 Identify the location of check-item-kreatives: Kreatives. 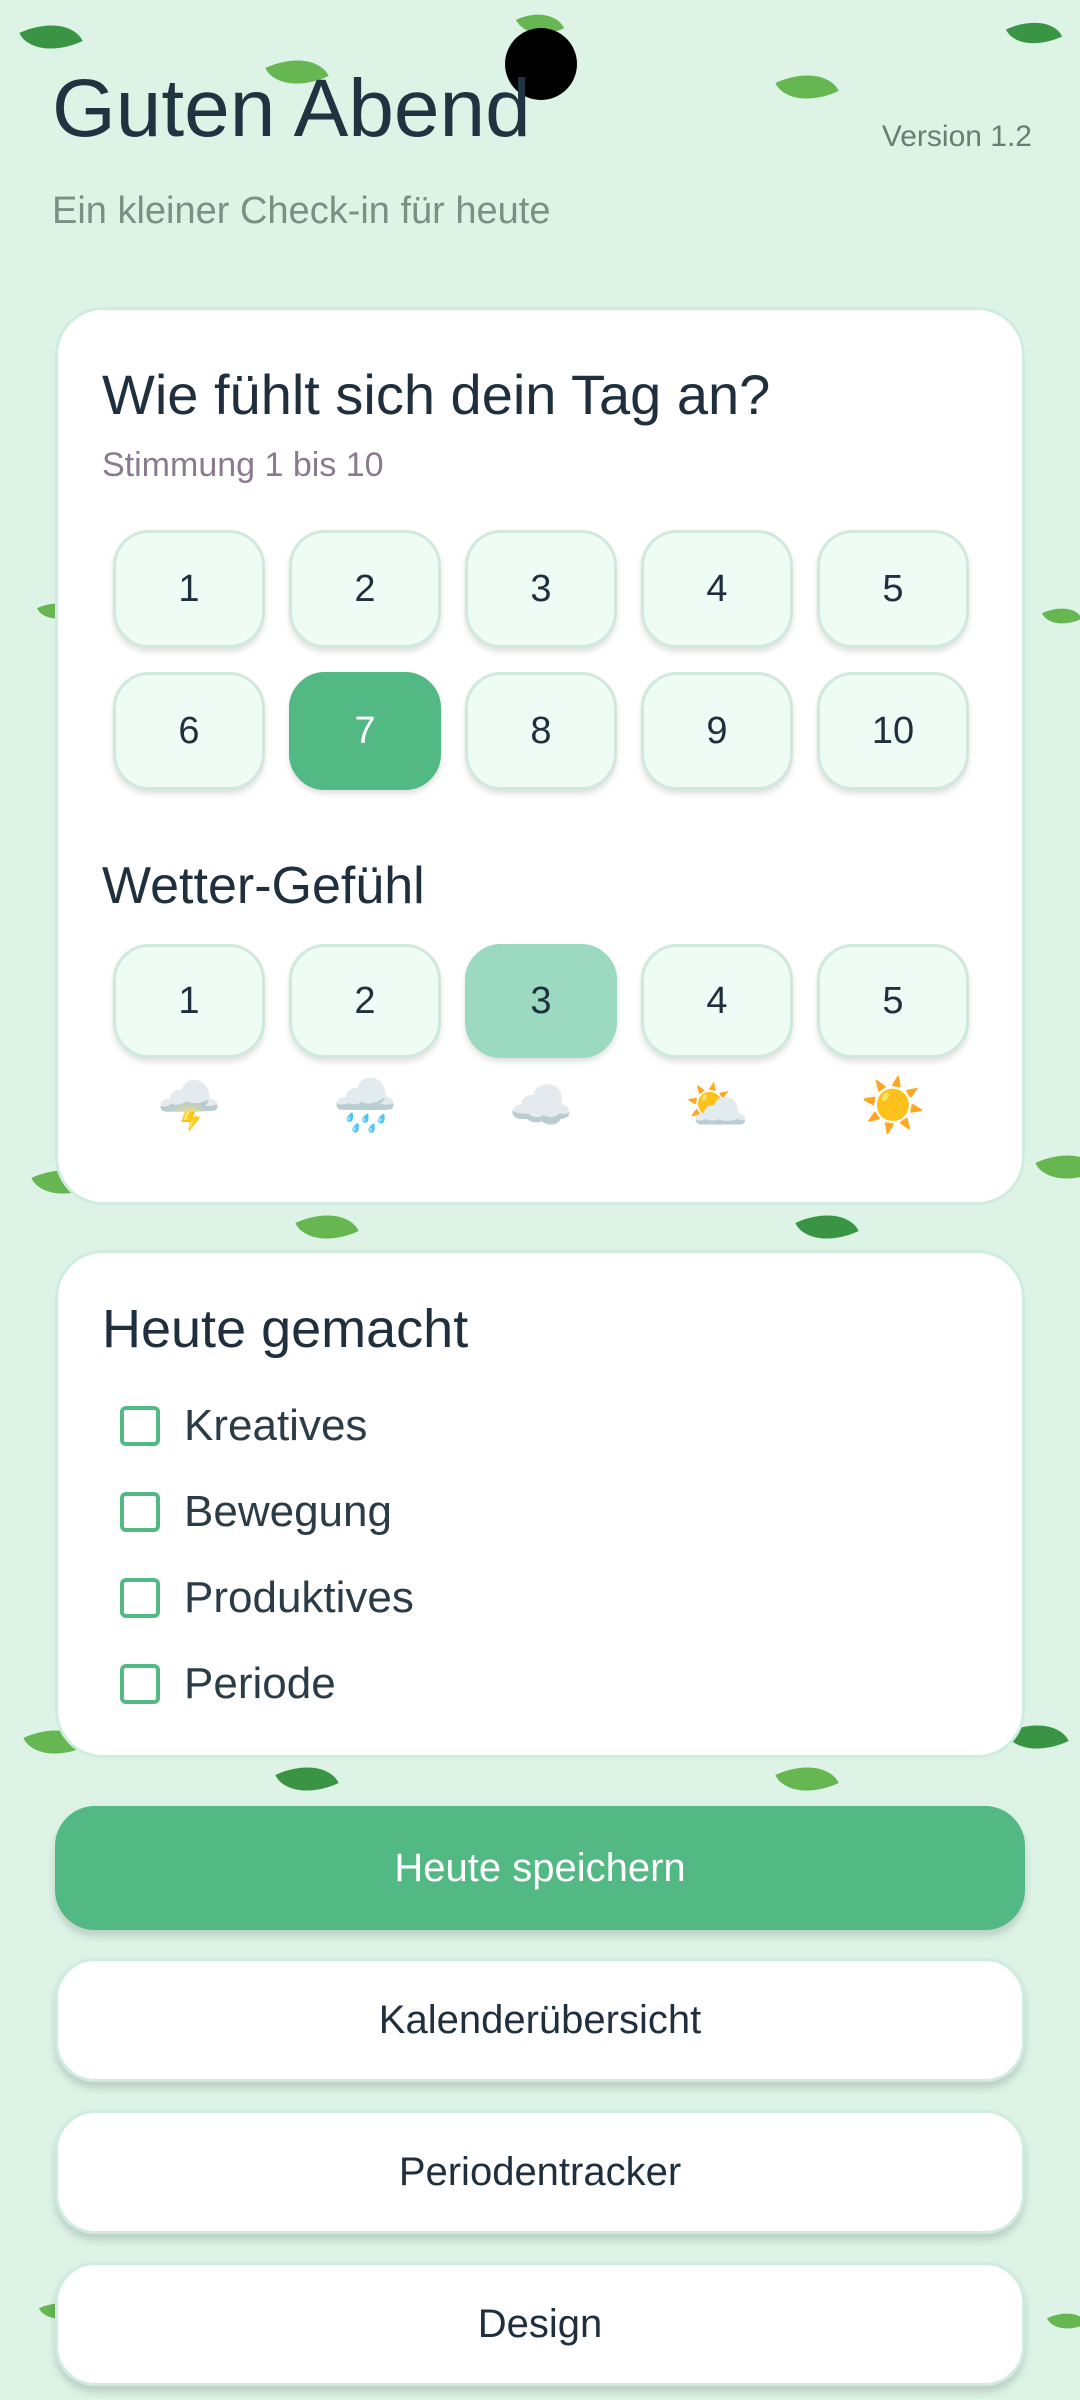
(267, 1426).